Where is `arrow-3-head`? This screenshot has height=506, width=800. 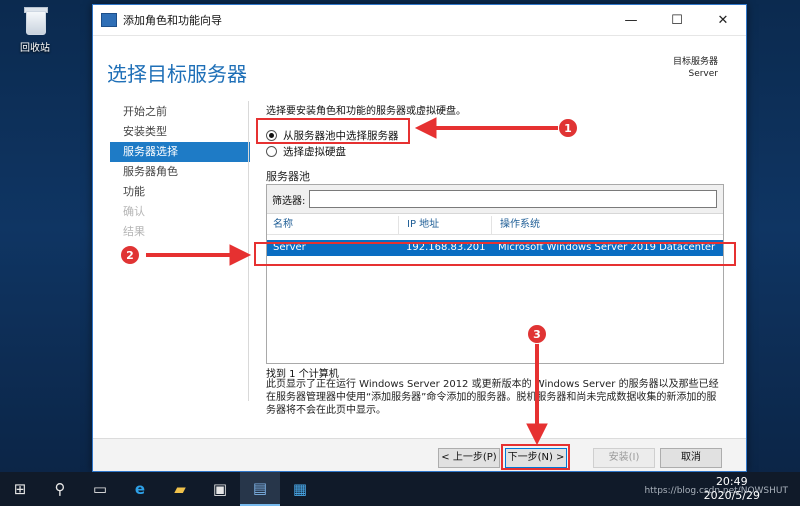
arrow-3-head is located at coordinates (537, 434).